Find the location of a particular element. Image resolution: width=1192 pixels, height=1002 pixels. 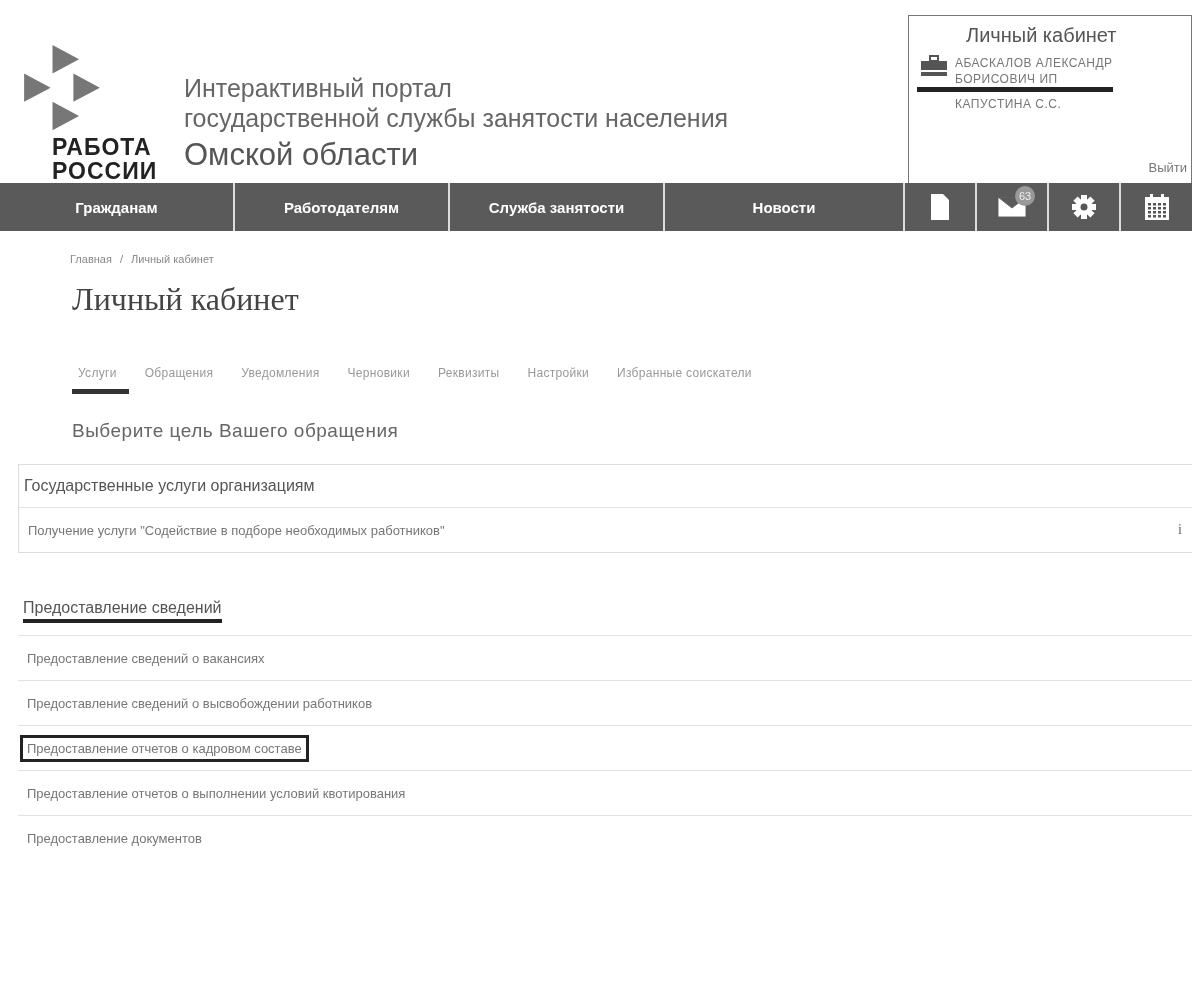

nav-link: Служба занятости is located at coordinates (557, 207).